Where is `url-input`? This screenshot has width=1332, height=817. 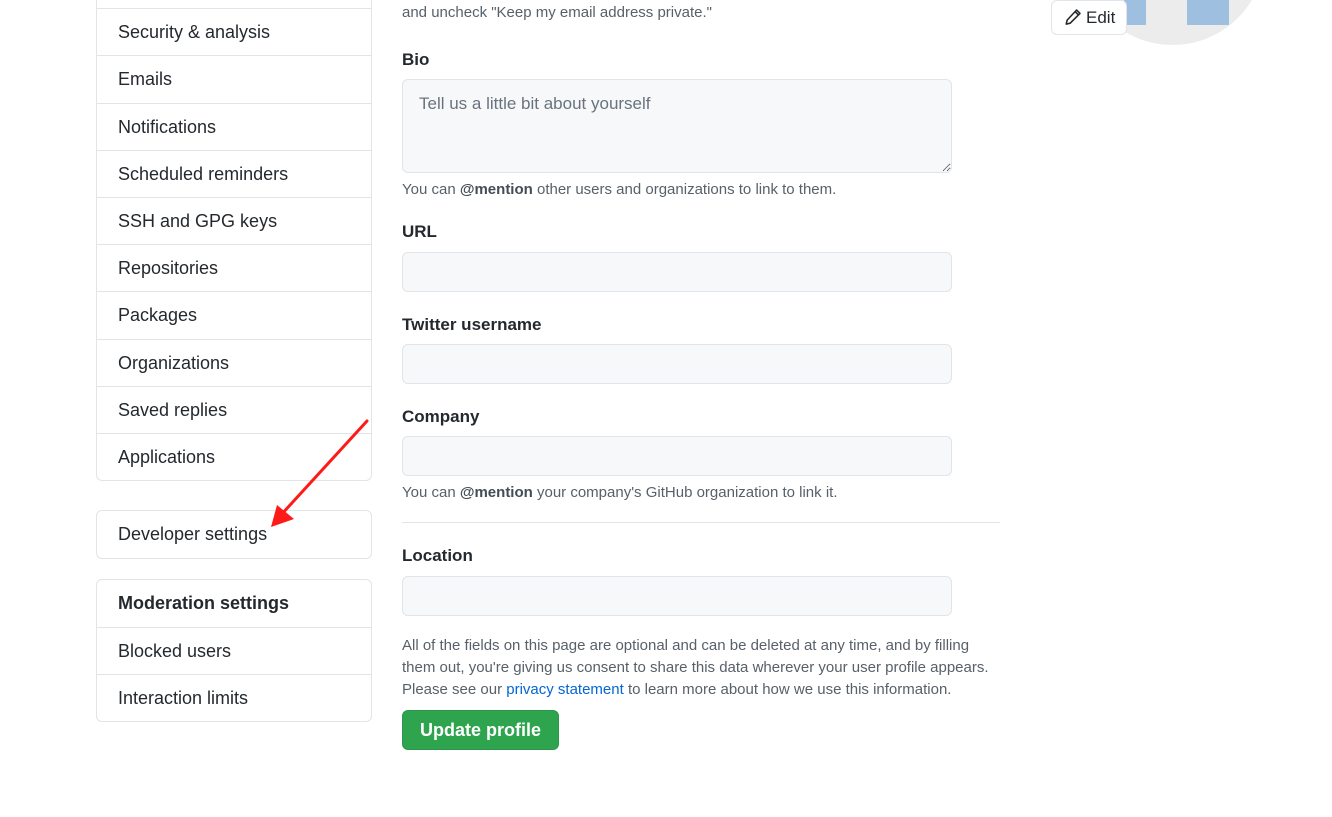 url-input is located at coordinates (677, 272).